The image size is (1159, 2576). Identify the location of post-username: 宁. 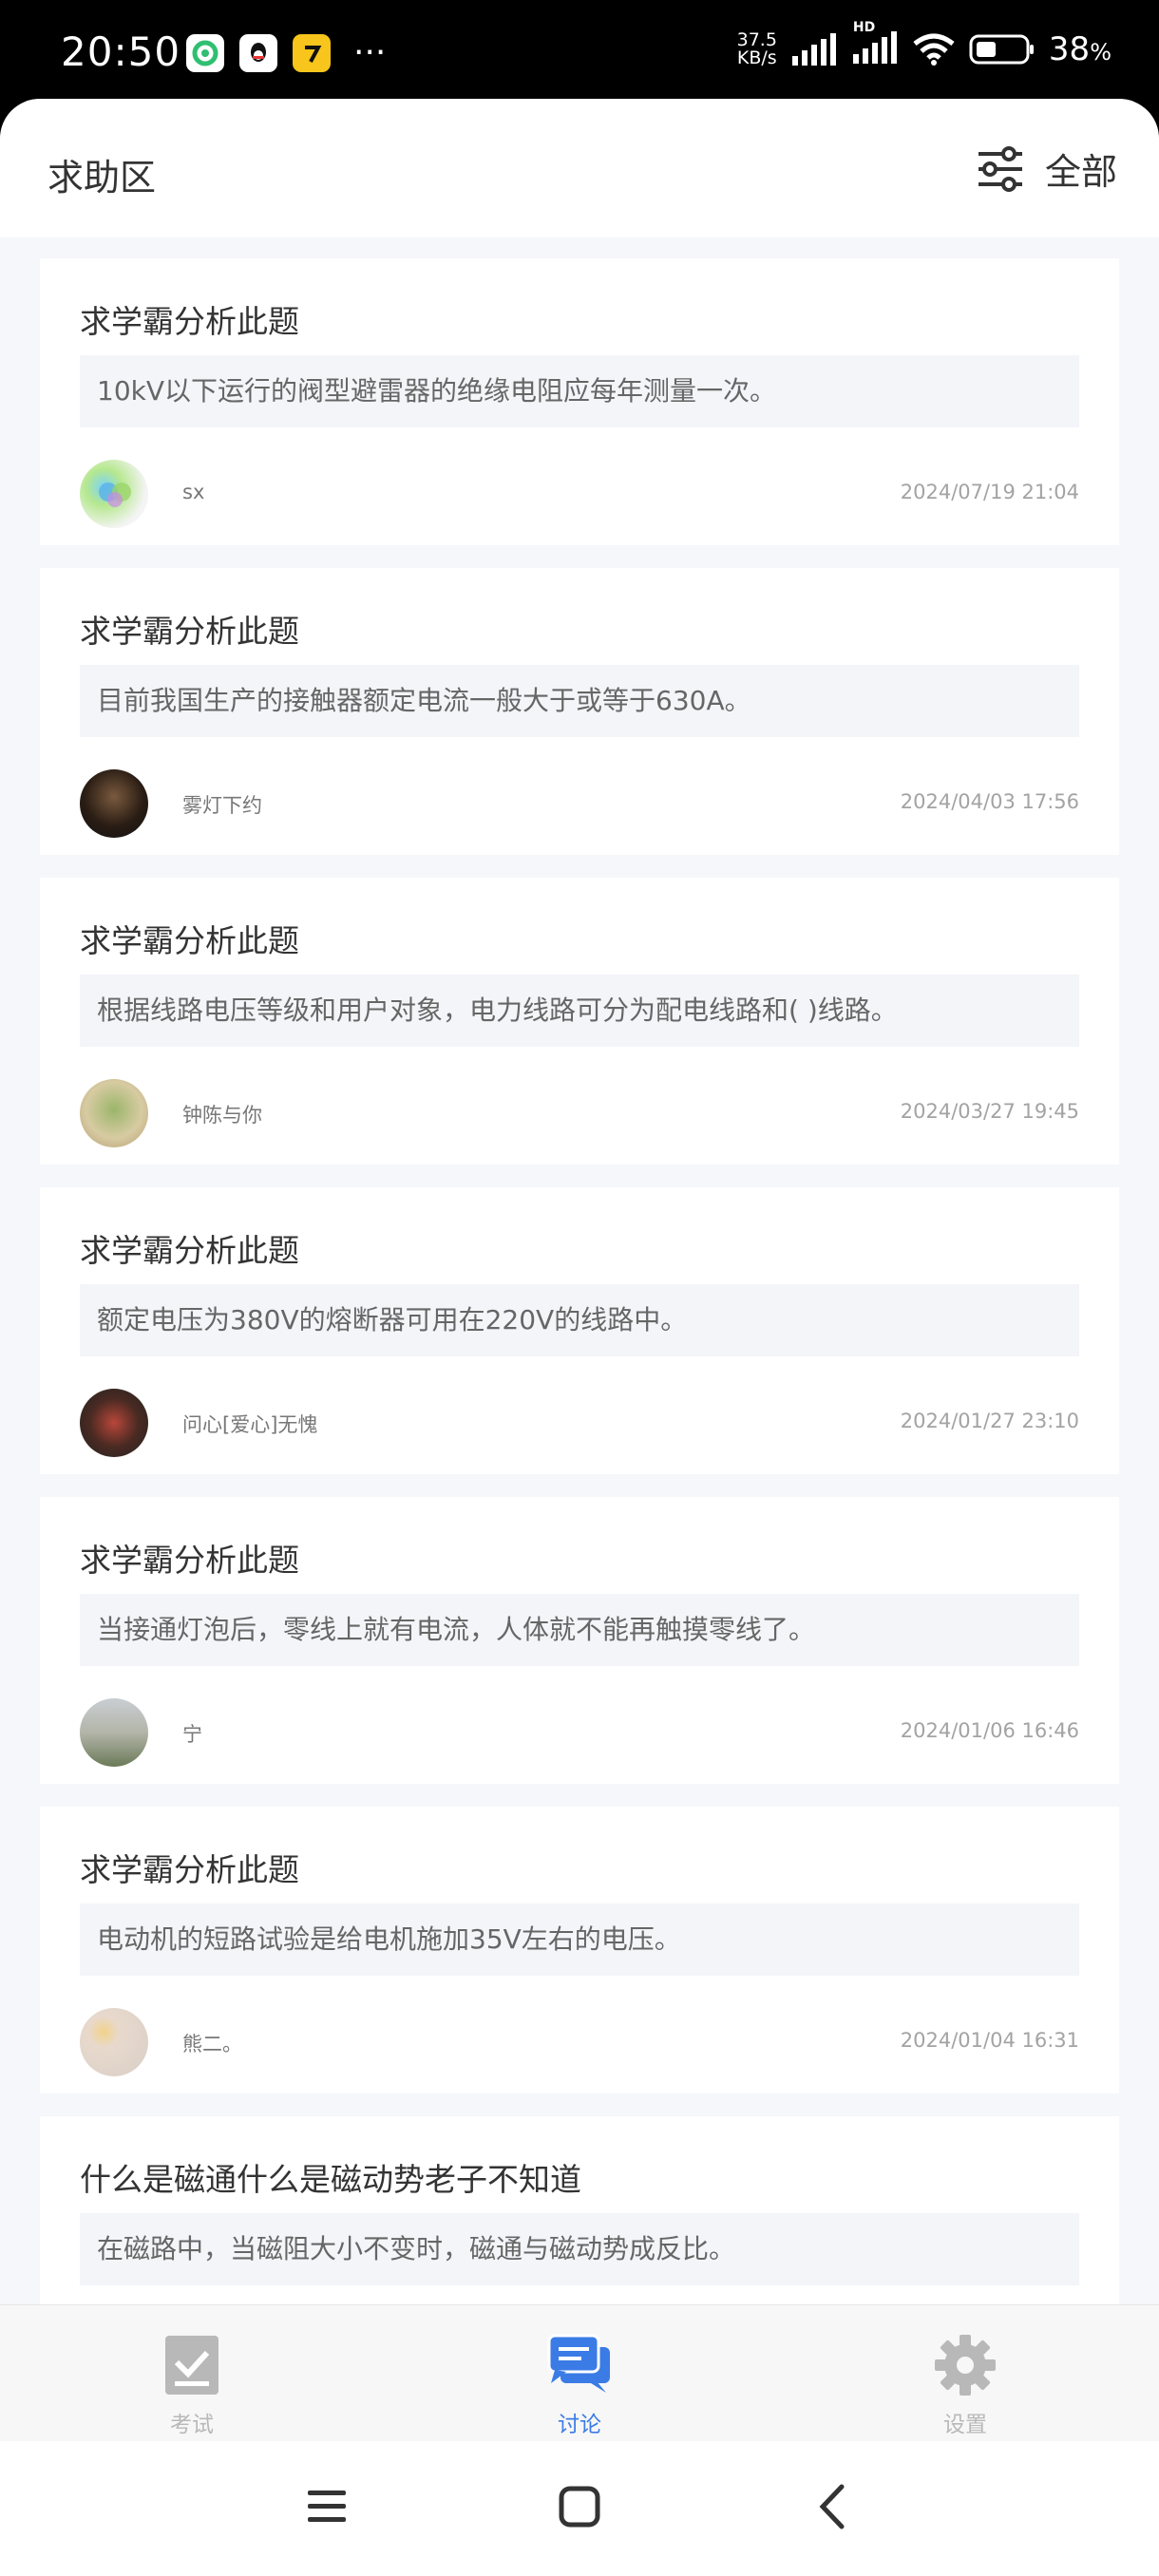
(192, 1733).